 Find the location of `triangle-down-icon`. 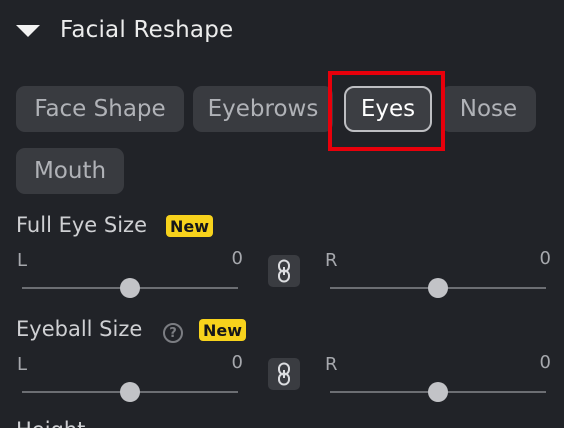

triangle-down-icon is located at coordinates (28, 31).